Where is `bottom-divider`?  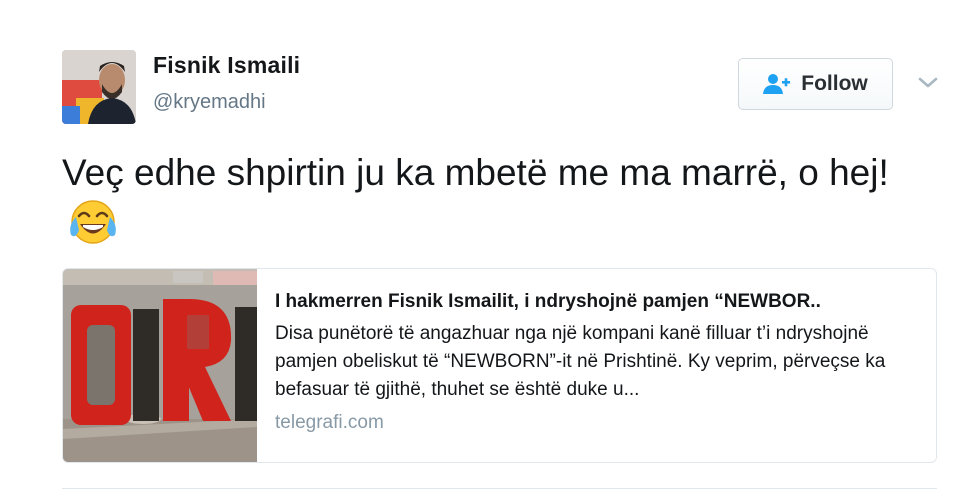 bottom-divider is located at coordinates (499, 488).